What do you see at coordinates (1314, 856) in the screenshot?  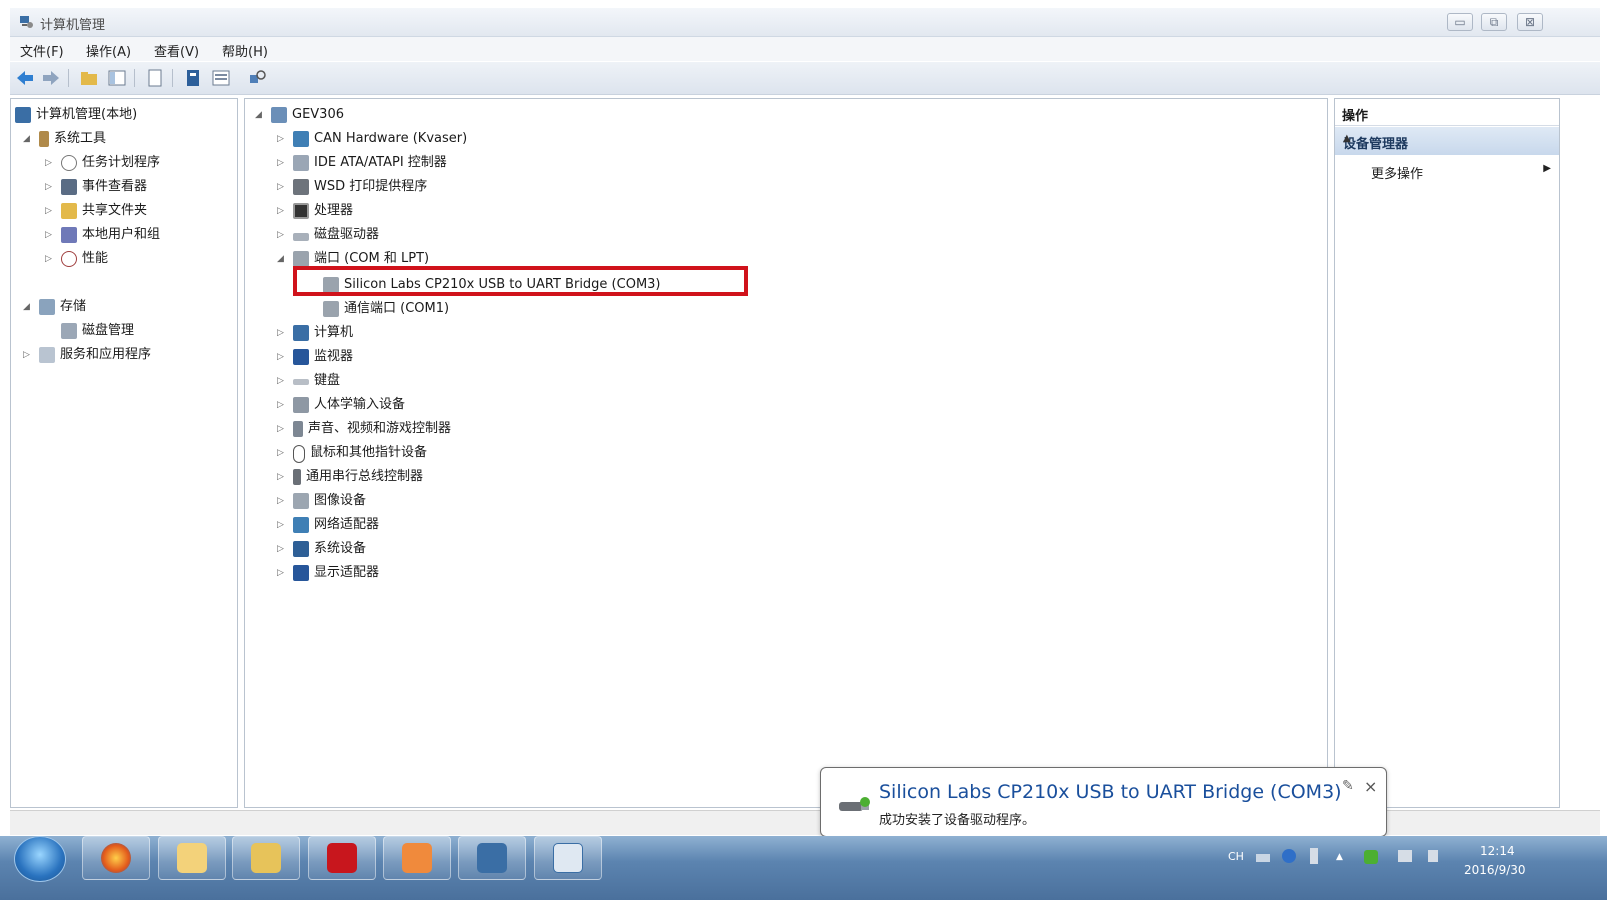 I see `tray-icon` at bounding box center [1314, 856].